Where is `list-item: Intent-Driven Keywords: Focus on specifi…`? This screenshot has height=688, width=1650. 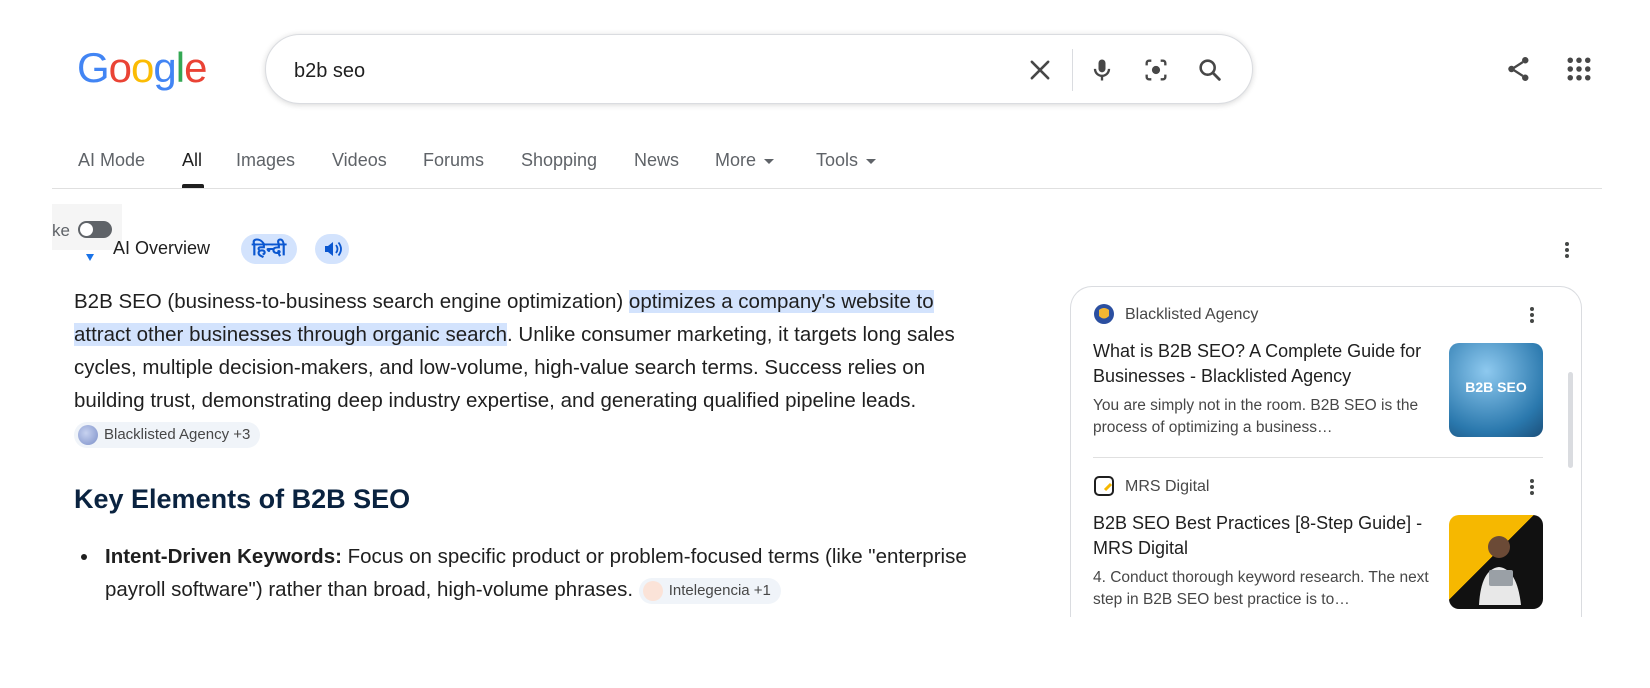 list-item: Intent-Driven Keywords: Focus on specifi… is located at coordinates (524, 573).